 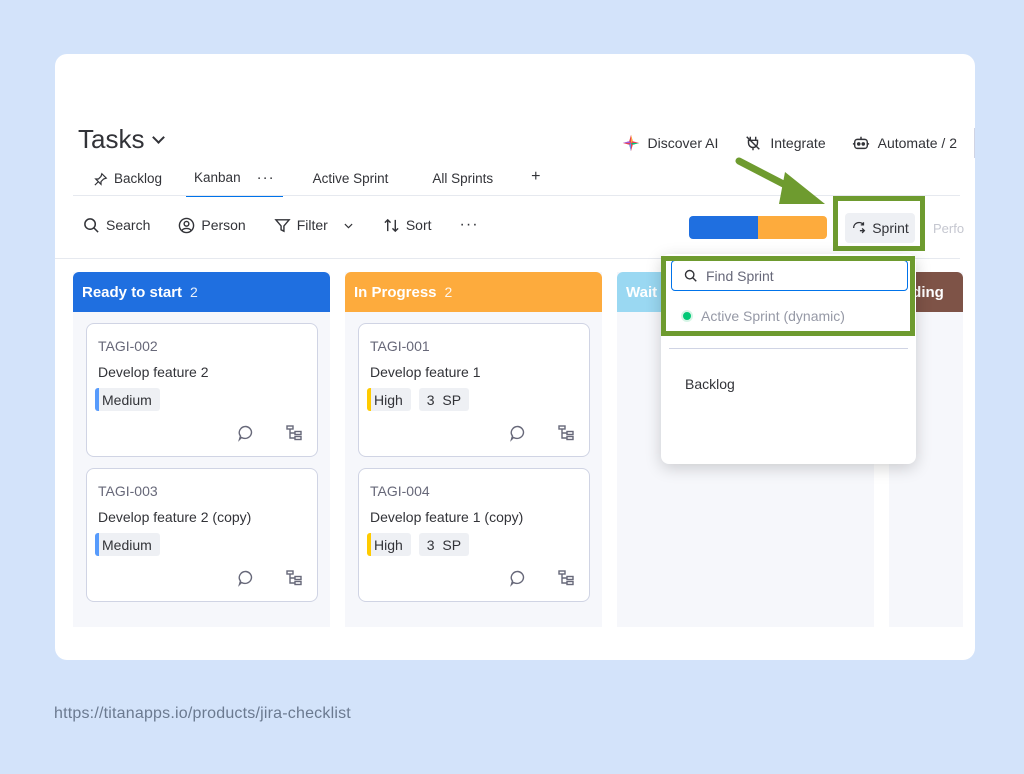 What do you see at coordinates (459, 183) in the screenshot?
I see `tab-all-sprints: All Sprints` at bounding box center [459, 183].